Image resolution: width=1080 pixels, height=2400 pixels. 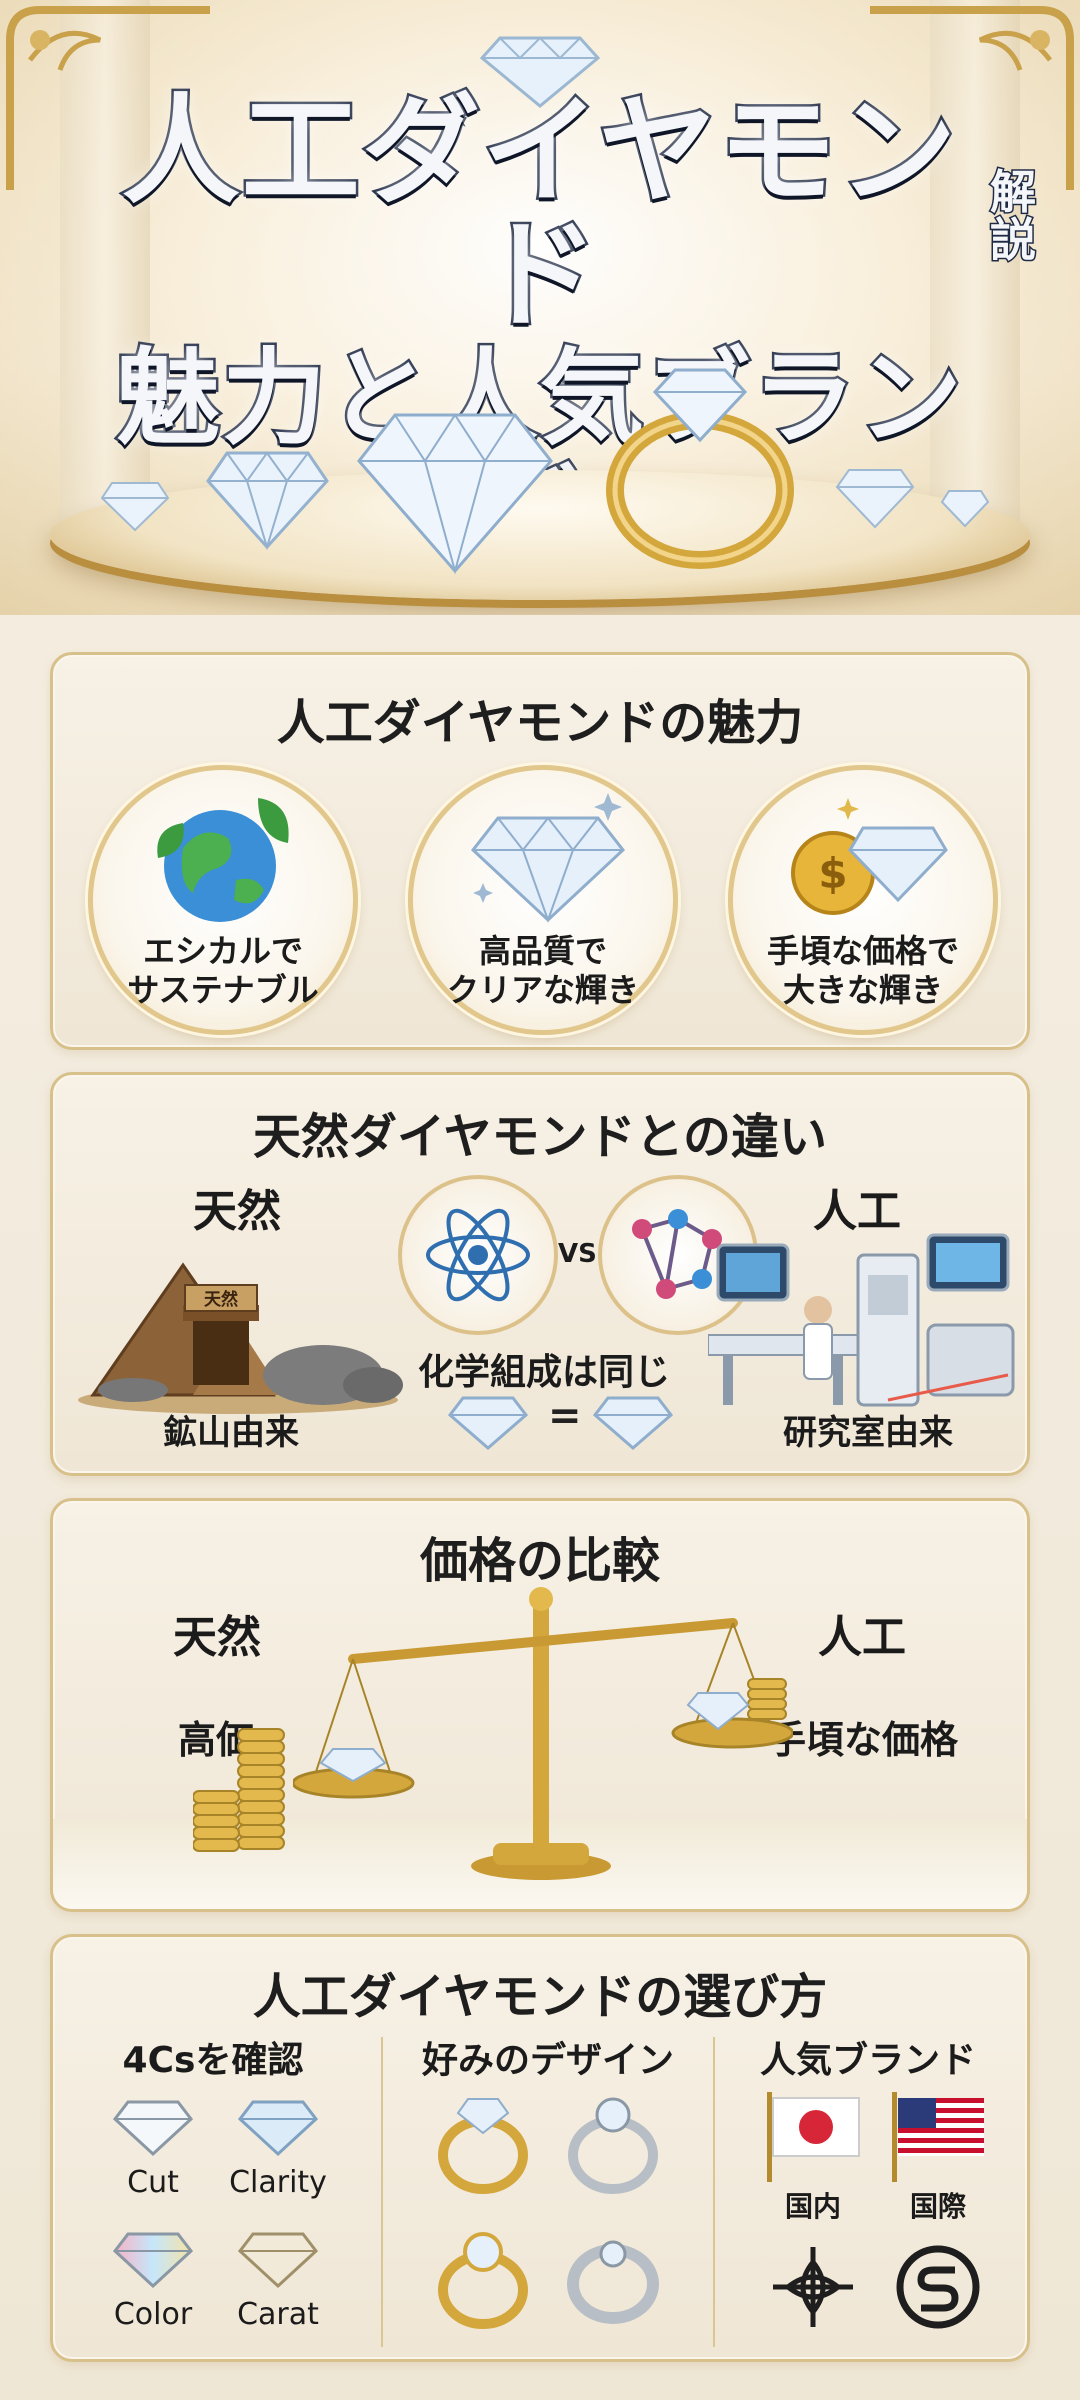 I want to click on carat-diamond-icon, so click(x=278, y=2260).